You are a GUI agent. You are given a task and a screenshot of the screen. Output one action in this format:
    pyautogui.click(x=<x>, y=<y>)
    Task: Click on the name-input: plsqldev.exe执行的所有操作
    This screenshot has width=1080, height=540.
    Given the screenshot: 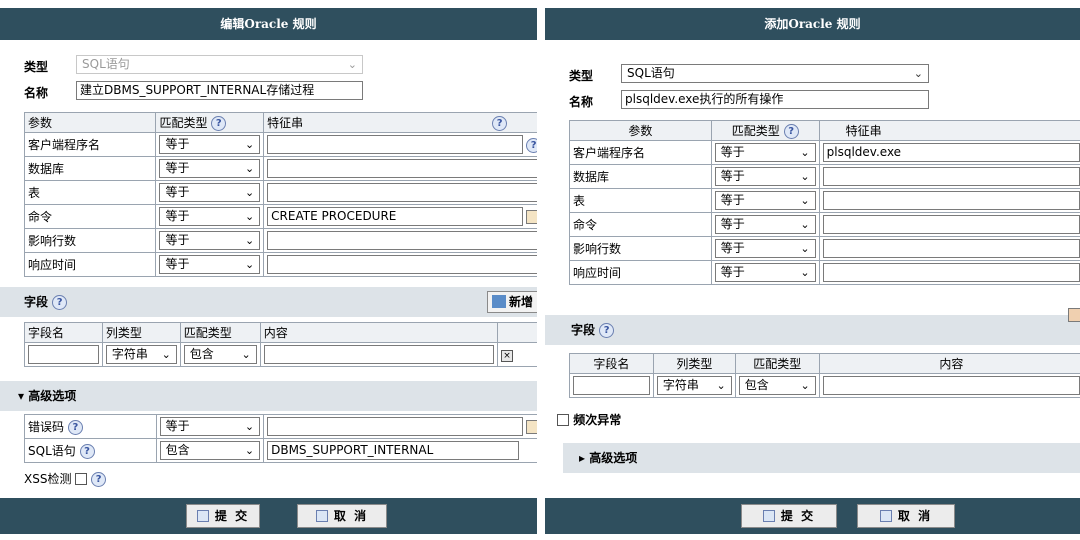 What is the action you would take?
    pyautogui.click(x=775, y=99)
    